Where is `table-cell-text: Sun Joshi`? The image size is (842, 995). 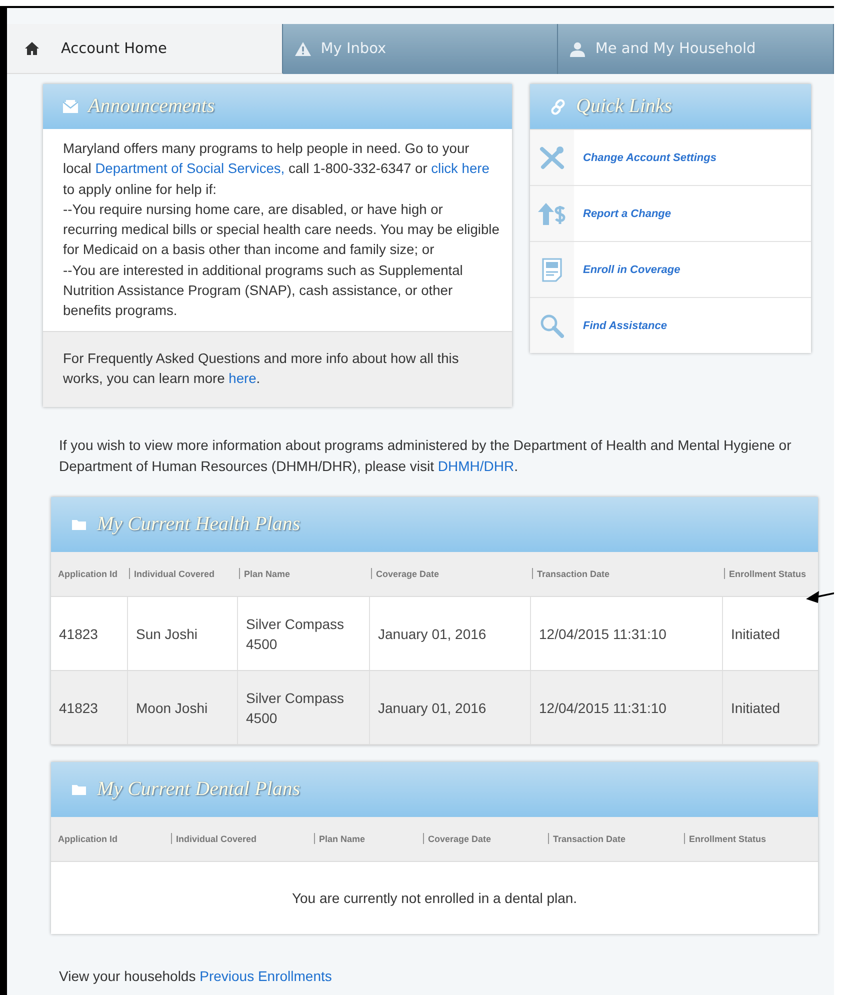 table-cell-text: Sun Joshi is located at coordinates (167, 634).